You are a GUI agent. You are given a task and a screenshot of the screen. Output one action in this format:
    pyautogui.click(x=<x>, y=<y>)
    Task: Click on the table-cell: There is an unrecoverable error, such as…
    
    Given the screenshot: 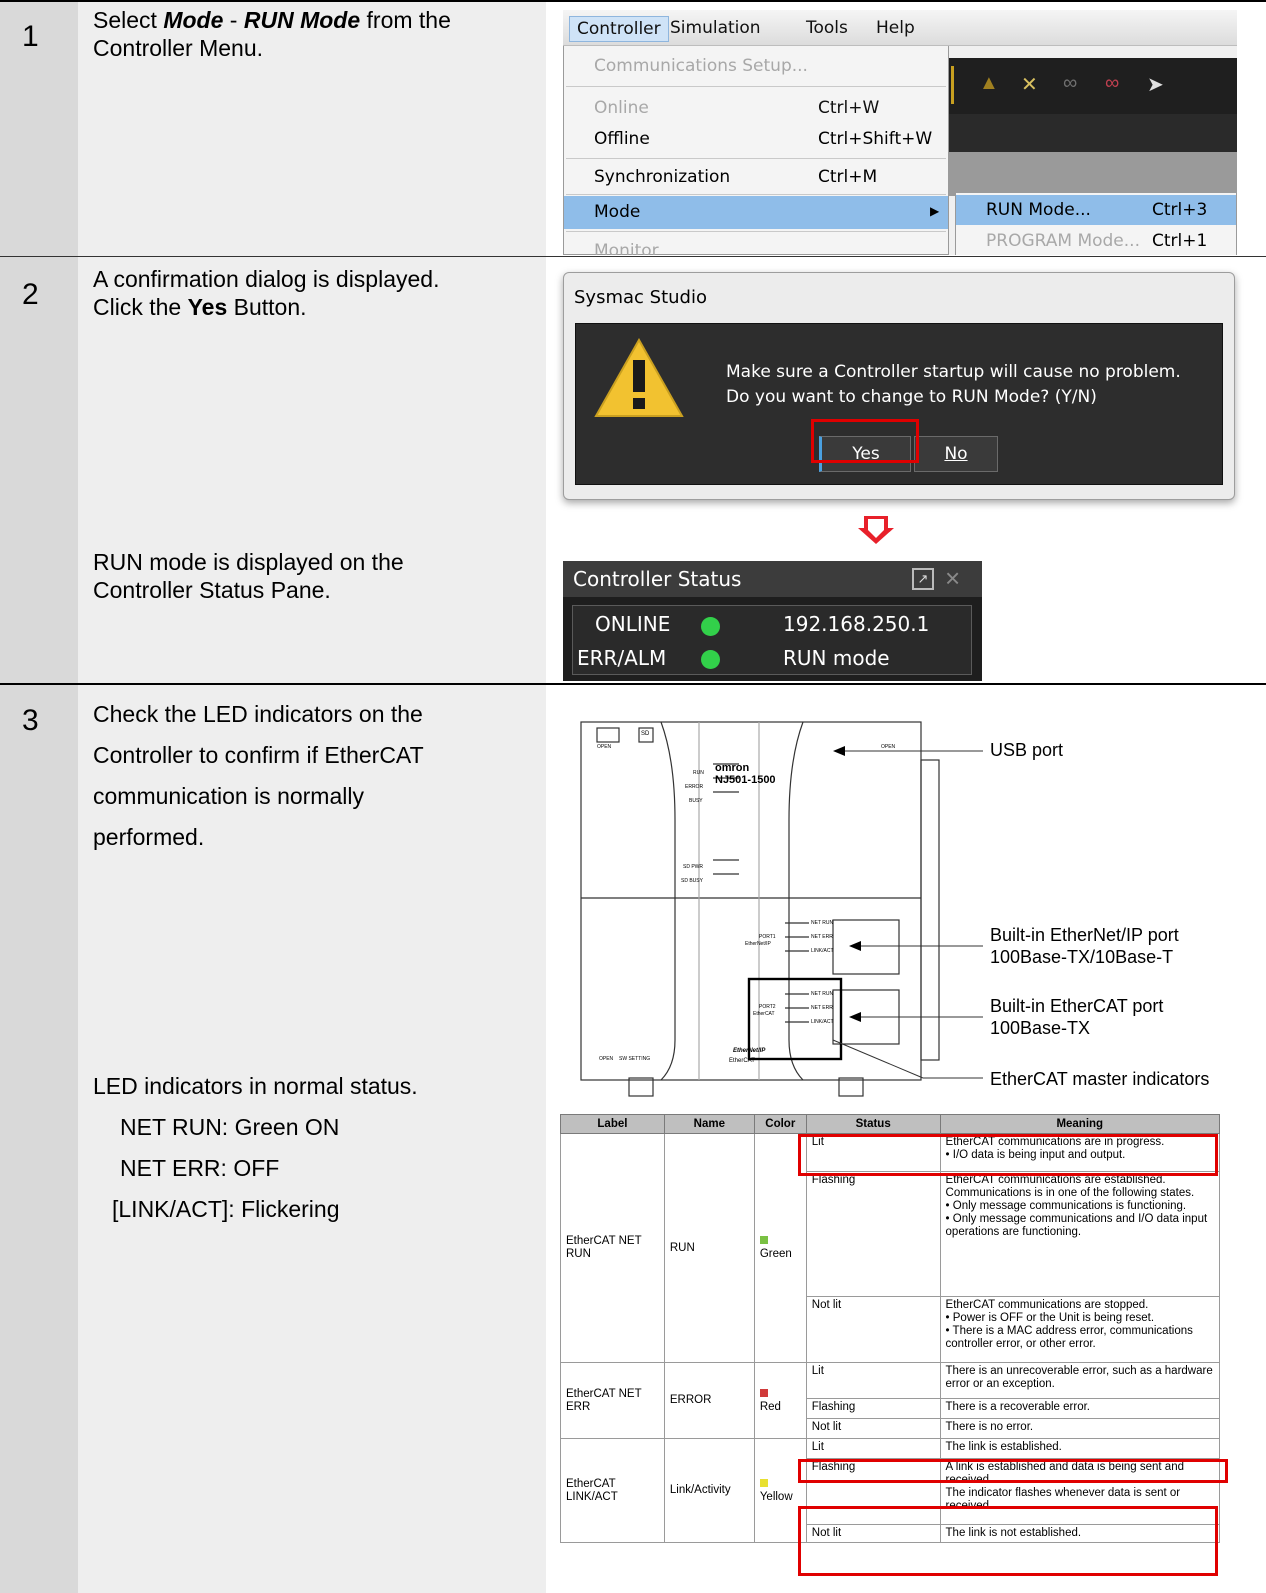 What is the action you would take?
    pyautogui.click(x=1080, y=1380)
    